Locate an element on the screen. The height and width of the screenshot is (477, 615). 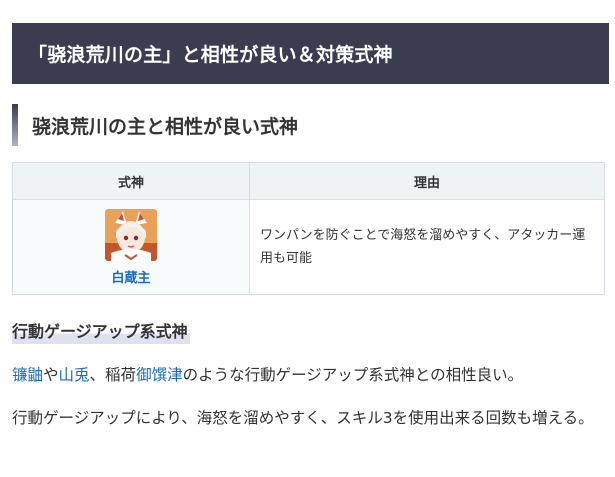
paragraph-text: のような行動ゲージアップ系式神との相性良い。 is located at coordinates (353, 375).